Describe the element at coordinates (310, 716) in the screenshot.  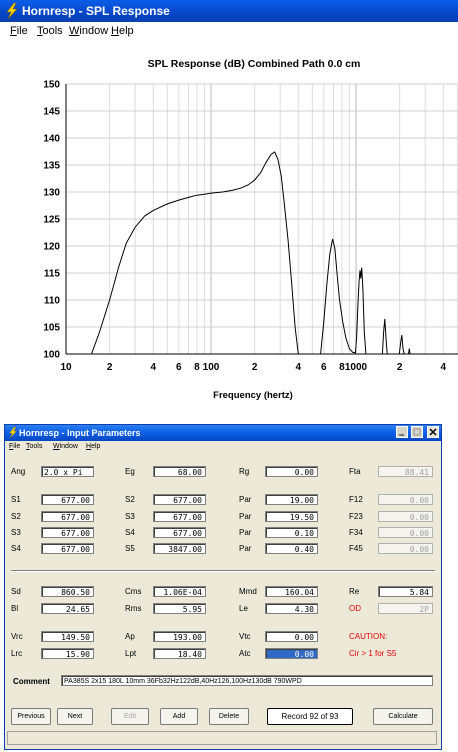
I see `record-indicator: Record 92 of 93` at that location.